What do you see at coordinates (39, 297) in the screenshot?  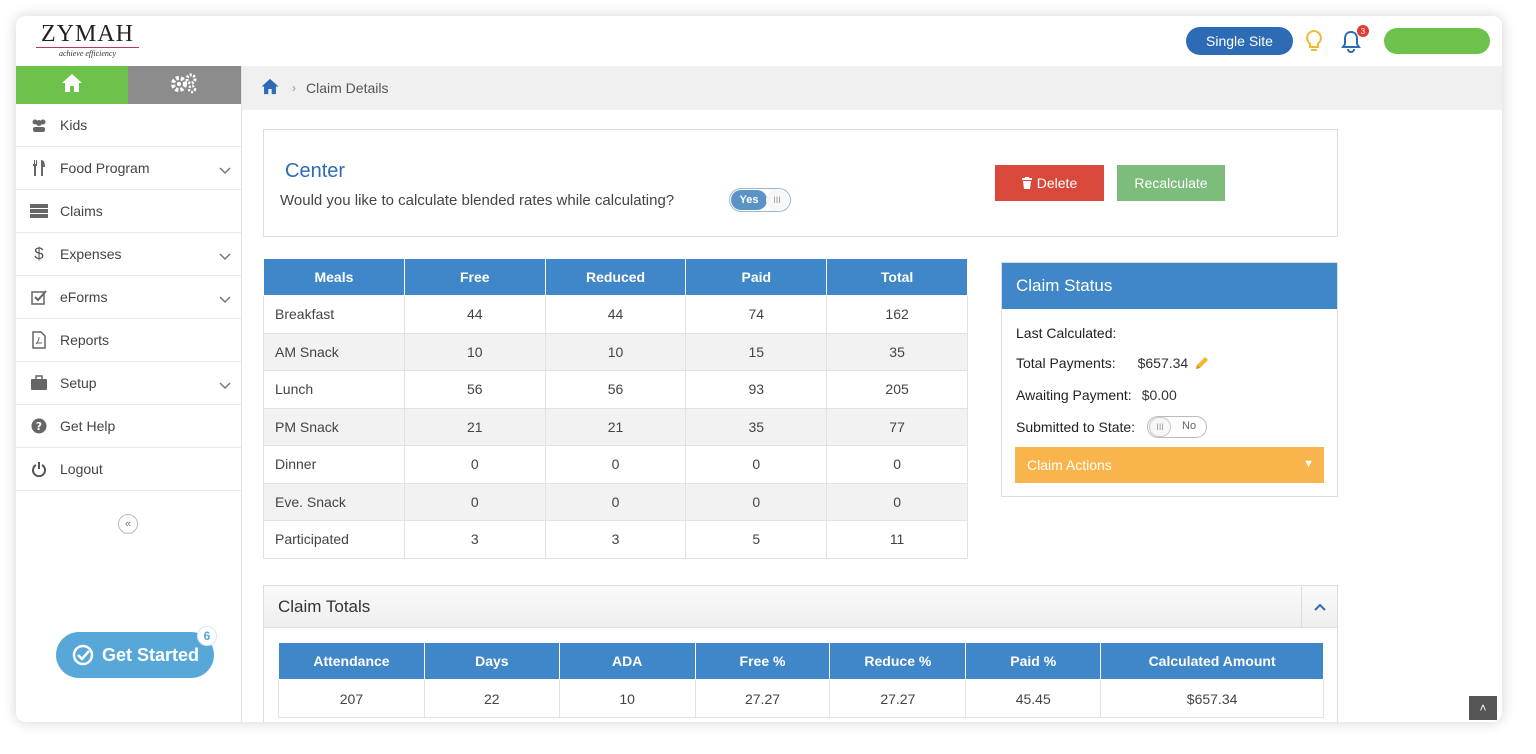 I see `checkbox-icon` at bounding box center [39, 297].